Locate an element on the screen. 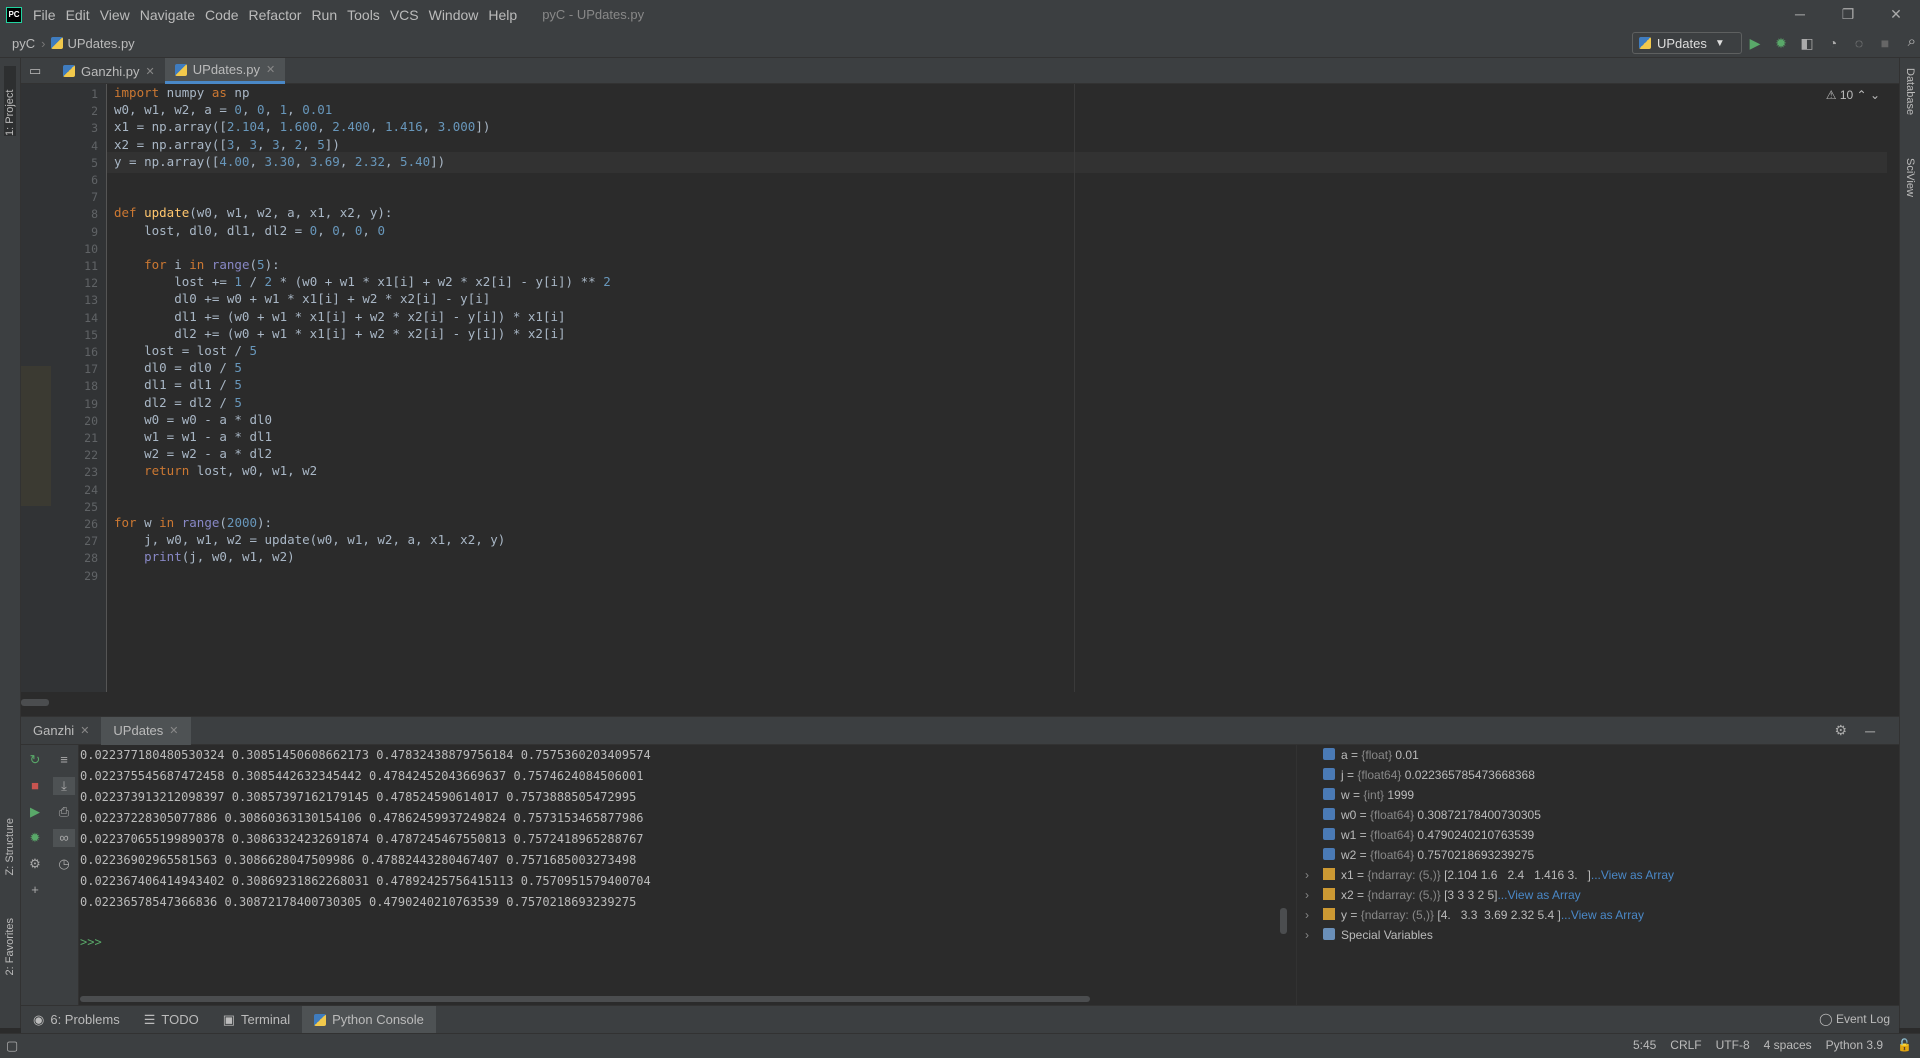 The height and width of the screenshot is (1058, 1920). settings-icon: ⚙ is located at coordinates (35, 864).